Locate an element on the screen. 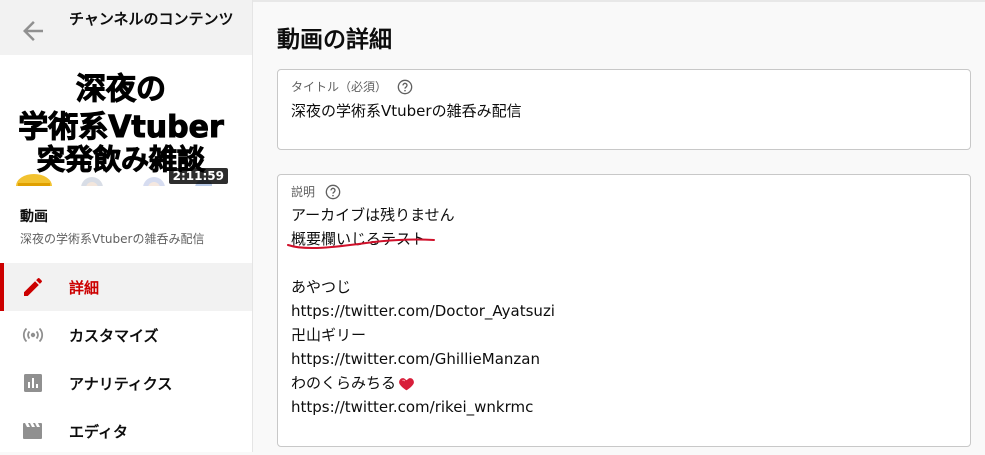 Image resolution: width=985 pixels, height=455 pixels. top-divider is located at coordinates (619, 1).